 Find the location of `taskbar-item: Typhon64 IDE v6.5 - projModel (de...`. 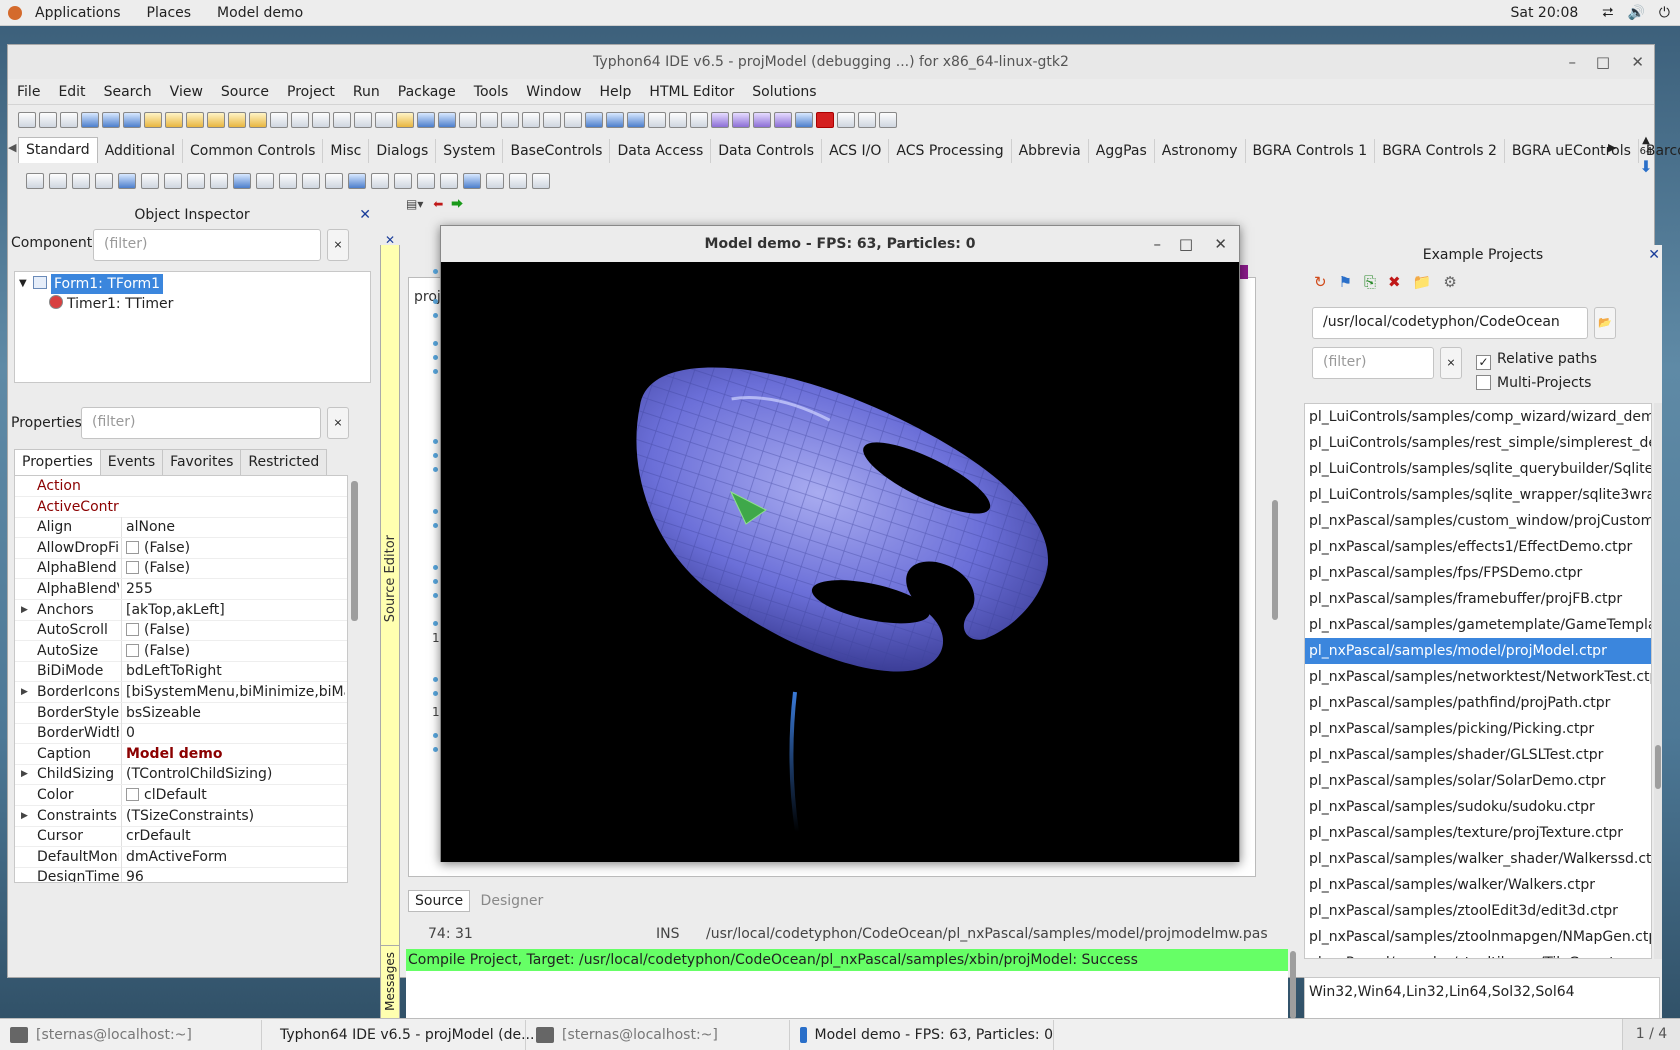

taskbar-item: Typhon64 IDE v6.5 - projModel (de... is located at coordinates (398, 1034).